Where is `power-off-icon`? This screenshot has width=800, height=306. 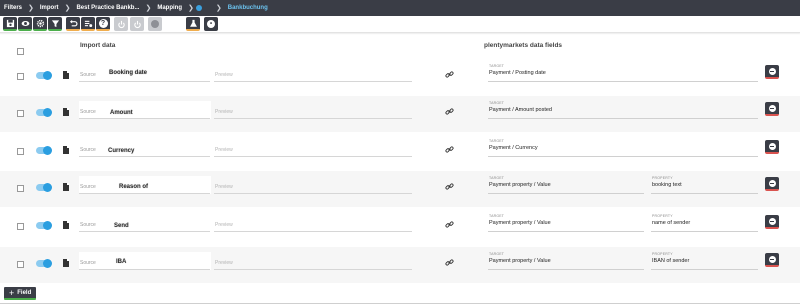
power-off-icon is located at coordinates (137, 24).